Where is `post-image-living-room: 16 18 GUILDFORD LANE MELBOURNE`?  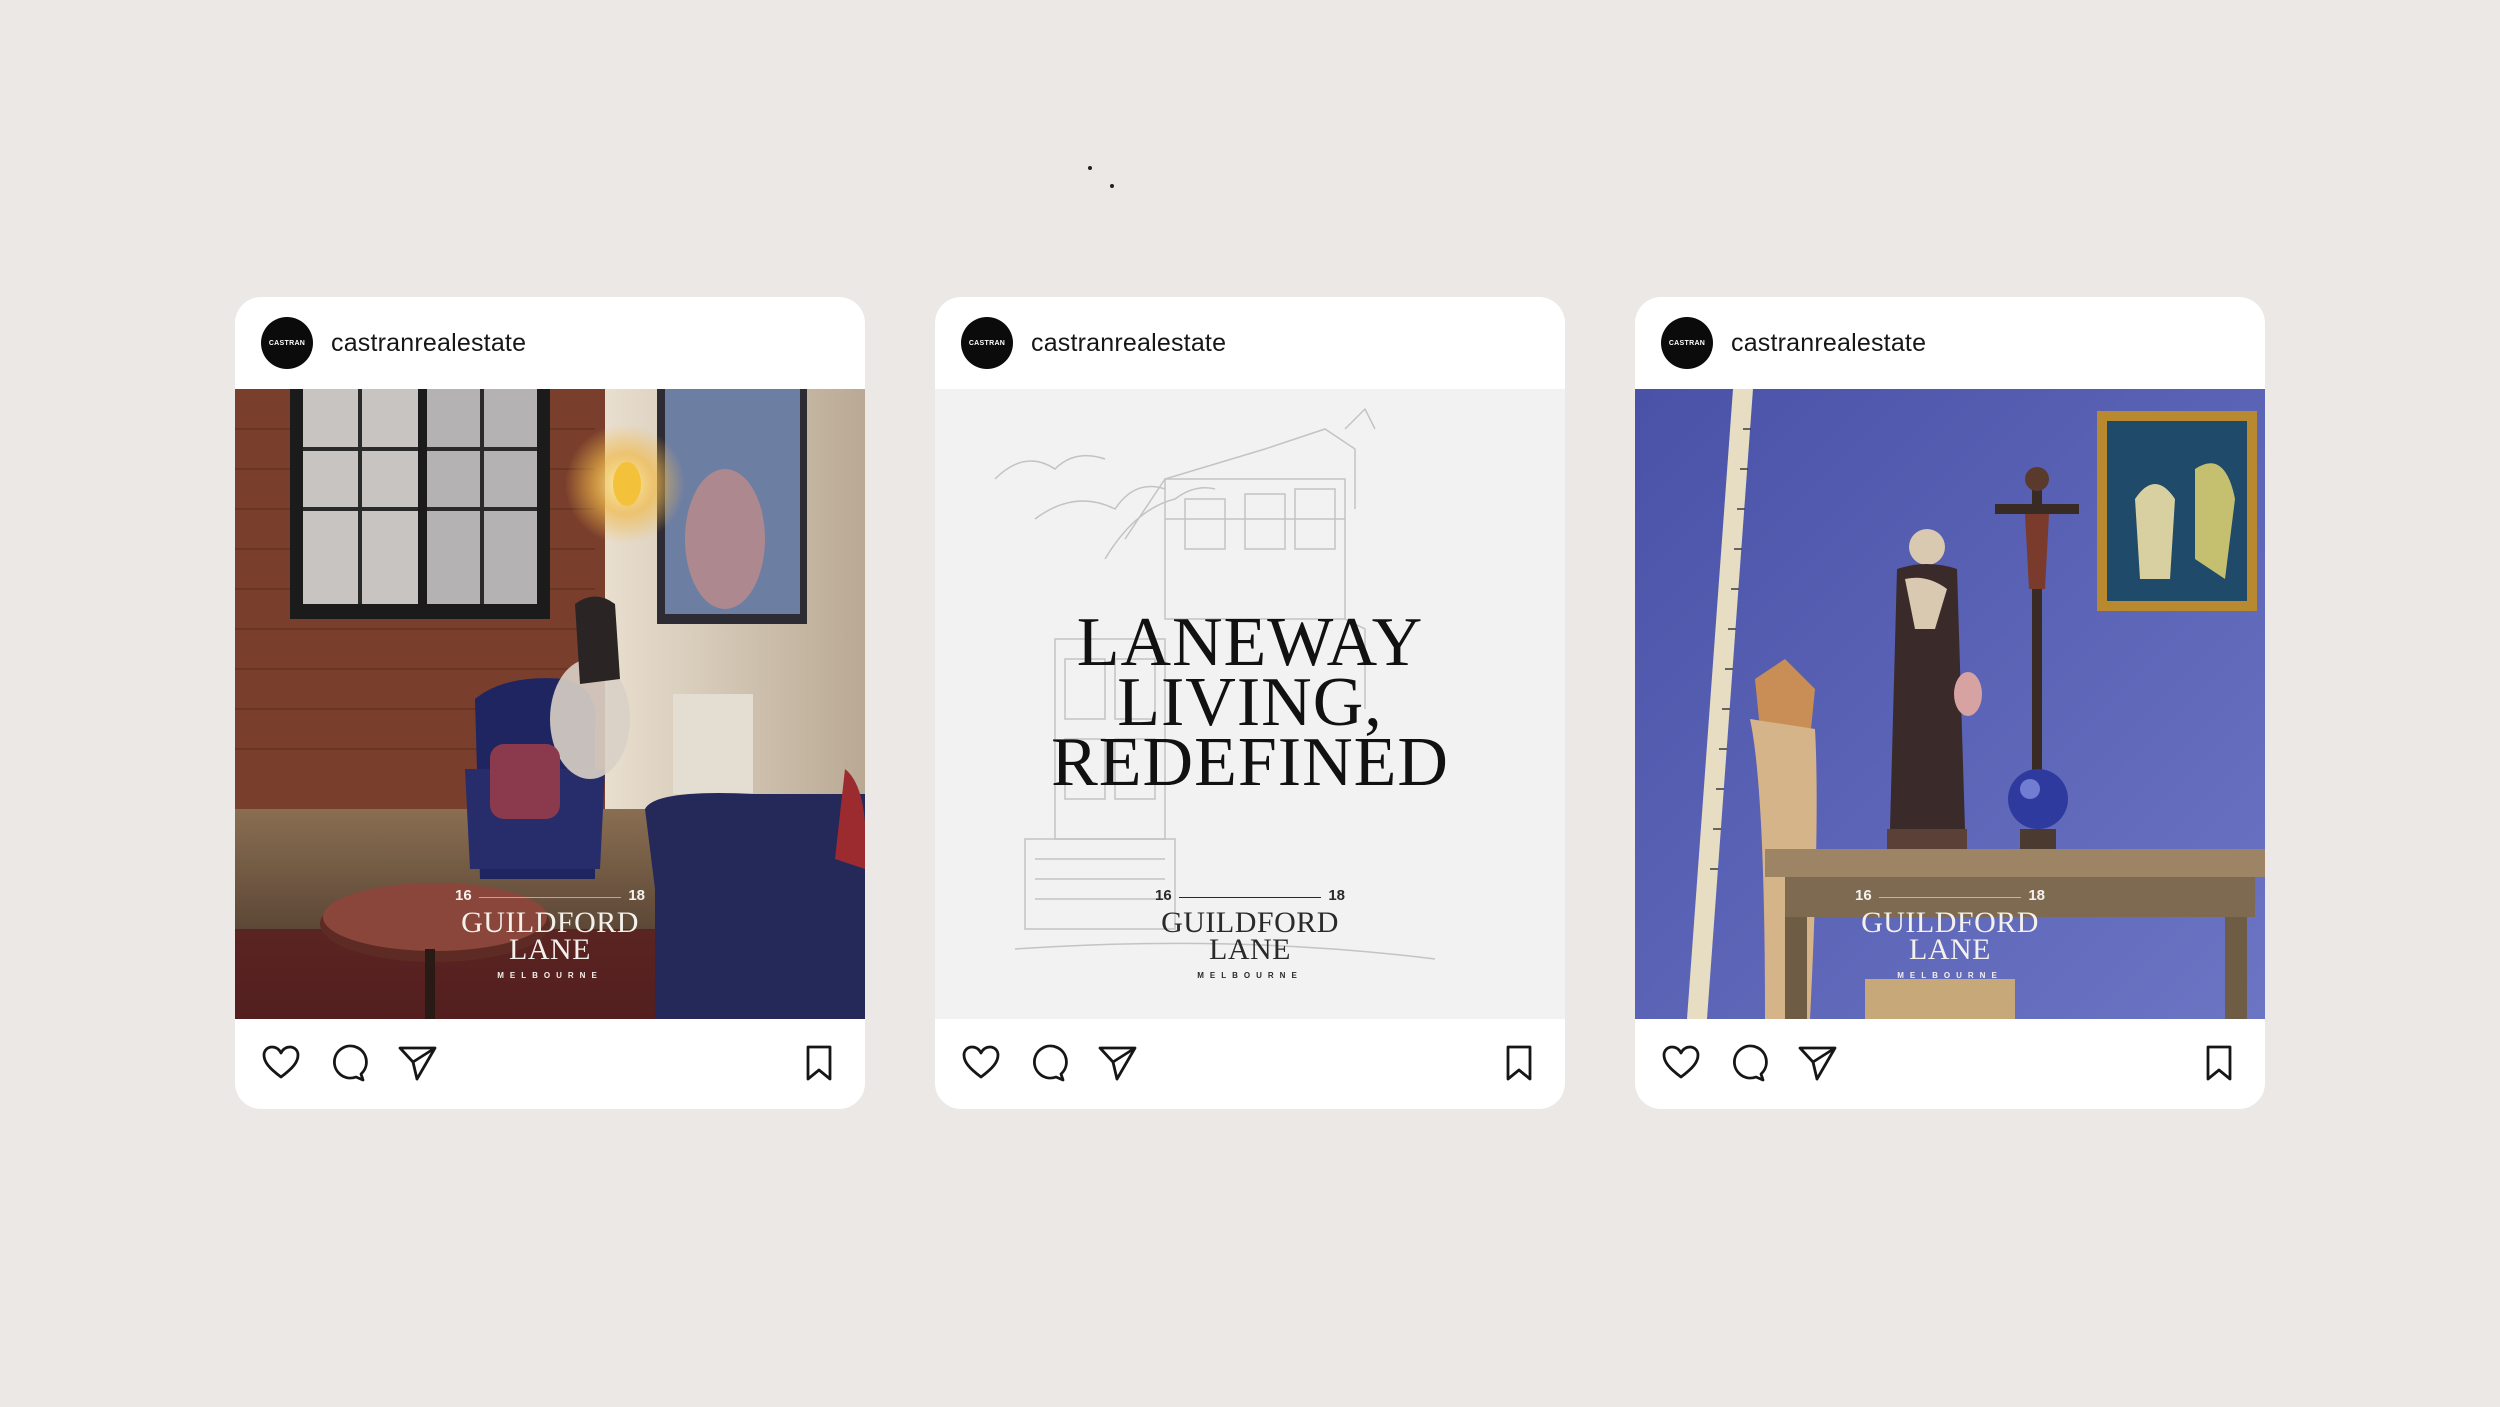
post-image-living-room: 16 18 GUILDFORD LANE MELBOURNE is located at coordinates (550, 704).